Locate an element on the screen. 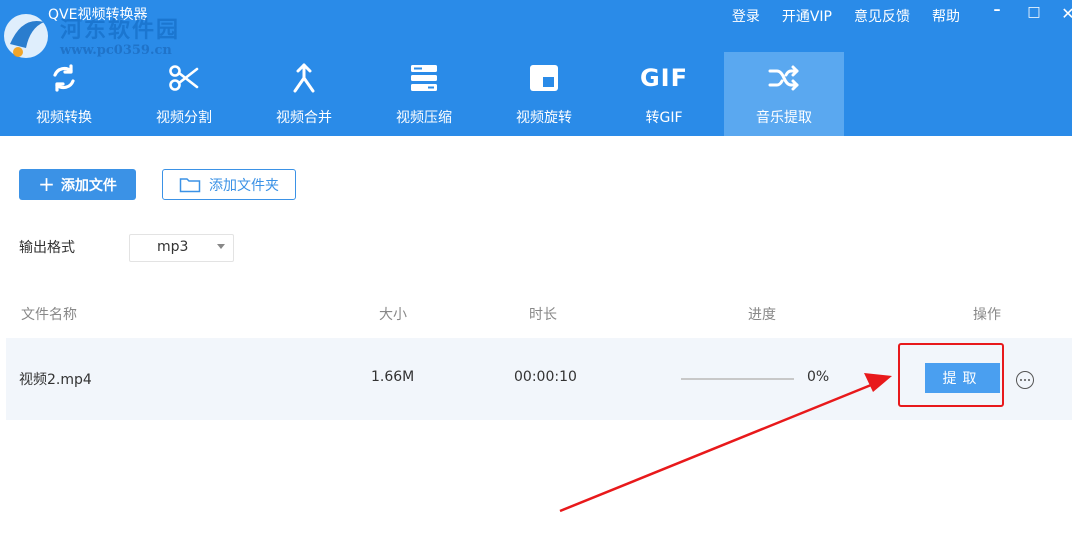 Image resolution: width=1072 pixels, height=546 pixels. tab-label: 音乐提取 is located at coordinates (784, 118).